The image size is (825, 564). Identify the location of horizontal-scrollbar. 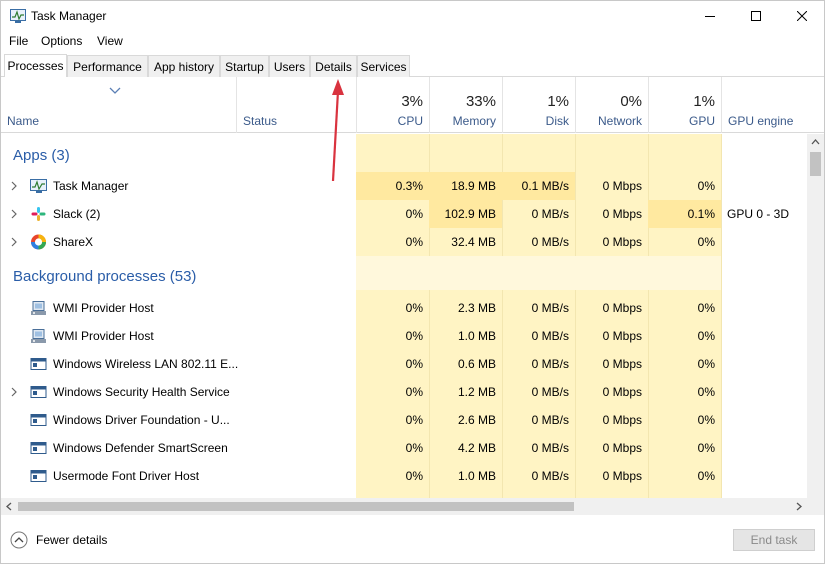
(404, 506).